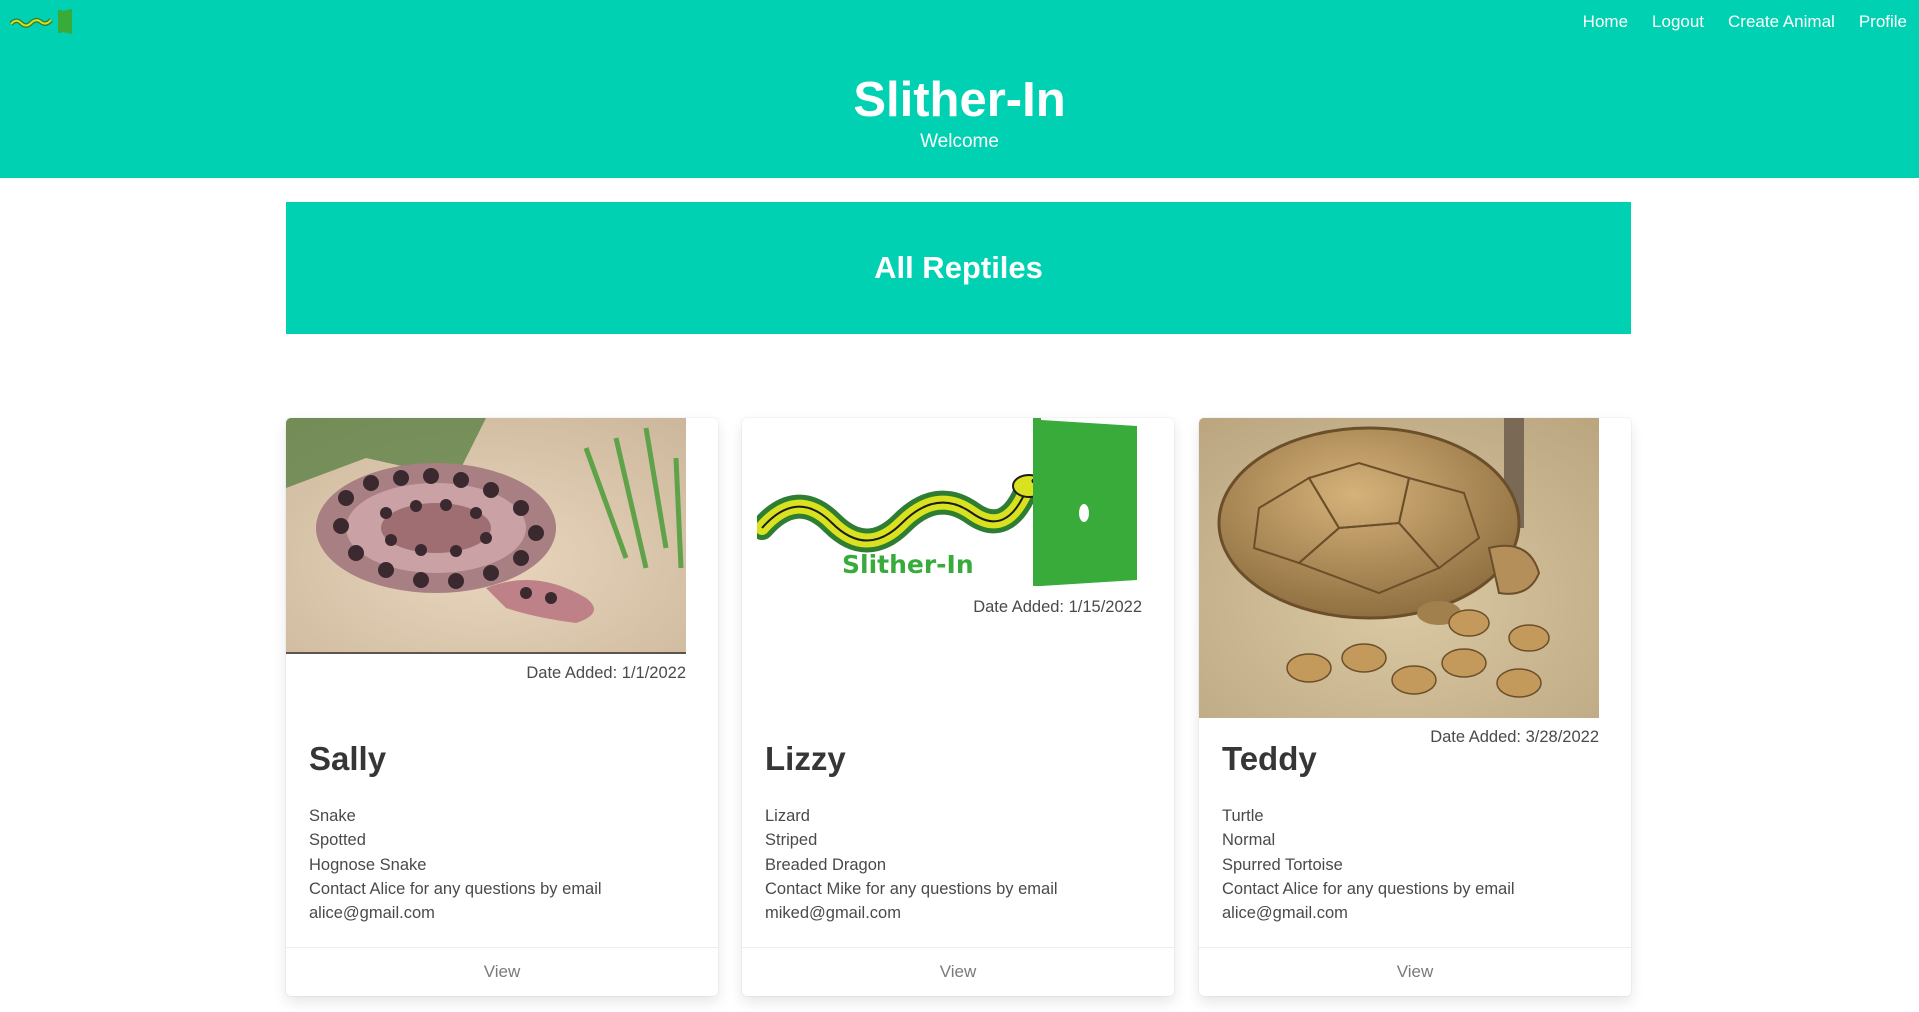 The height and width of the screenshot is (1012, 1919). Describe the element at coordinates (959, 100) in the screenshot. I see `page-title: Slither-In` at that location.